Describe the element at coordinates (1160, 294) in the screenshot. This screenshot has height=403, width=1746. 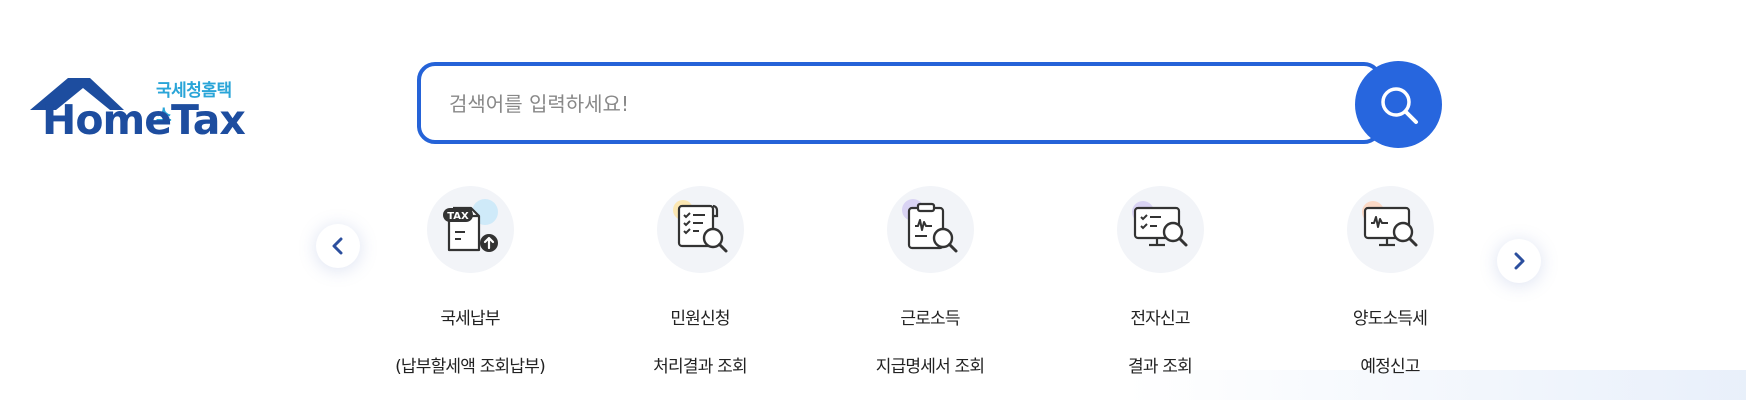
I see `quick-item-e-filing: 전자신고 결과 조회` at that location.